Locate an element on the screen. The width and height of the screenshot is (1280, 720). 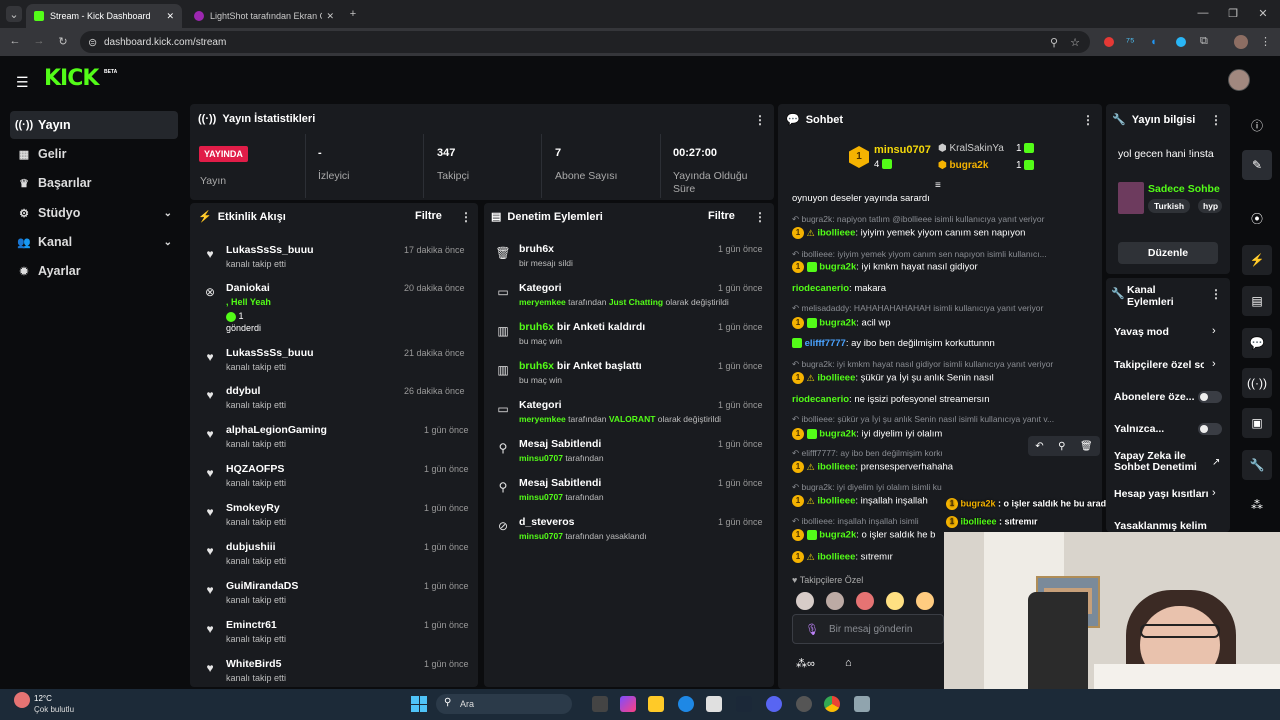
followers-only-chat-button: Takipçilere özel so is located at coordinates (1159, 365).